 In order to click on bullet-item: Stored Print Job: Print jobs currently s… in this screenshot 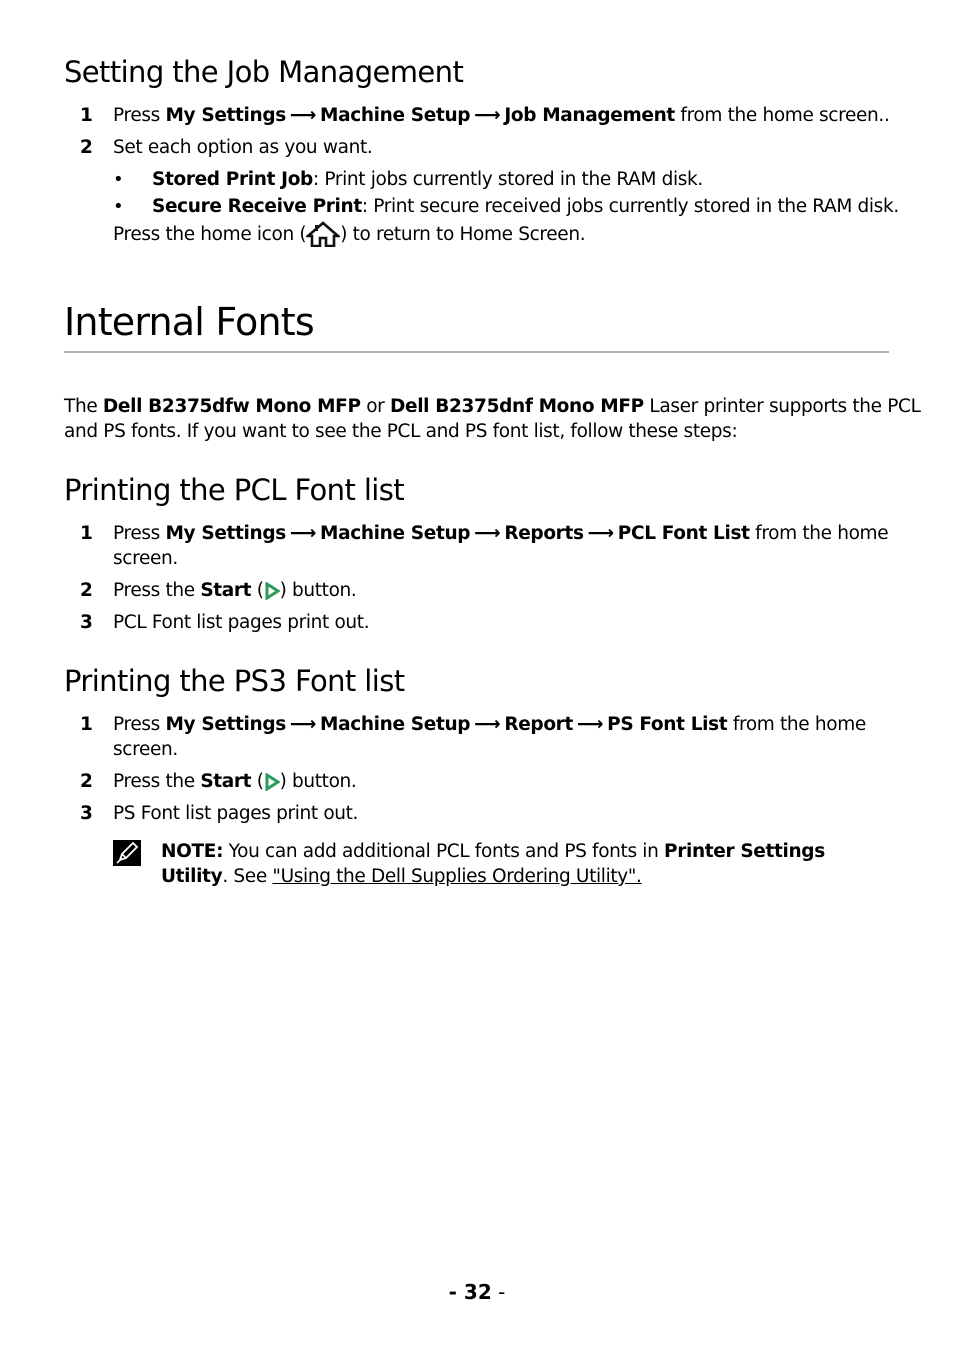, I will do `click(427, 179)`.